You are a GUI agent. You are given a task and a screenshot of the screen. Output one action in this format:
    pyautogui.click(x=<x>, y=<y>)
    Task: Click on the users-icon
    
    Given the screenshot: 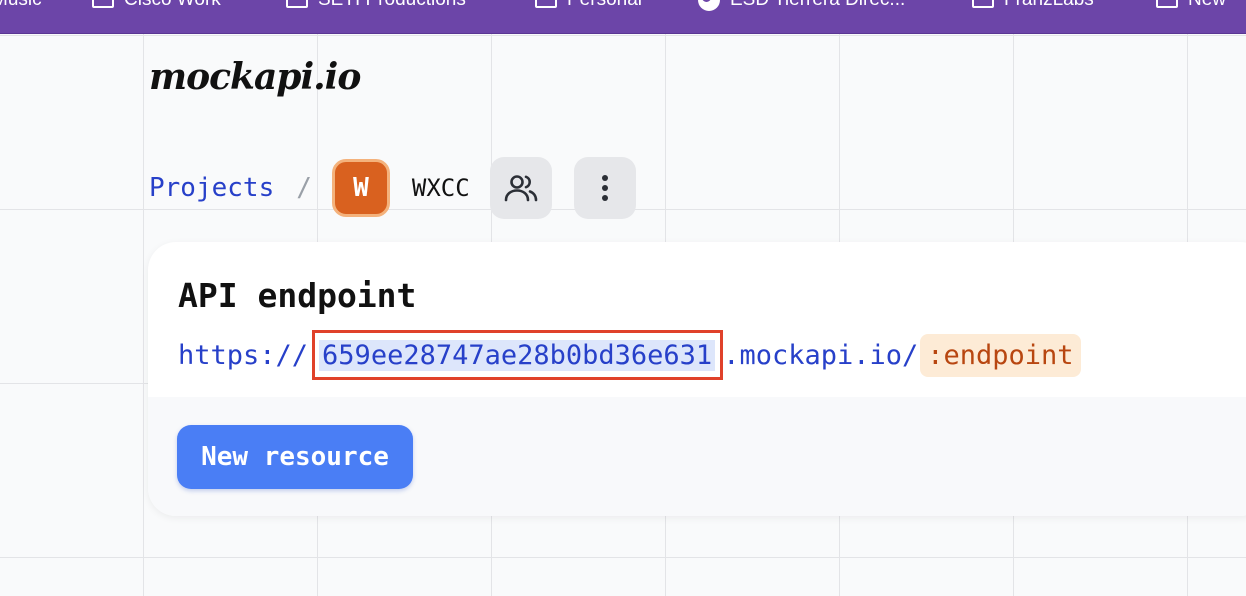 What is the action you would take?
    pyautogui.click(x=520, y=188)
    